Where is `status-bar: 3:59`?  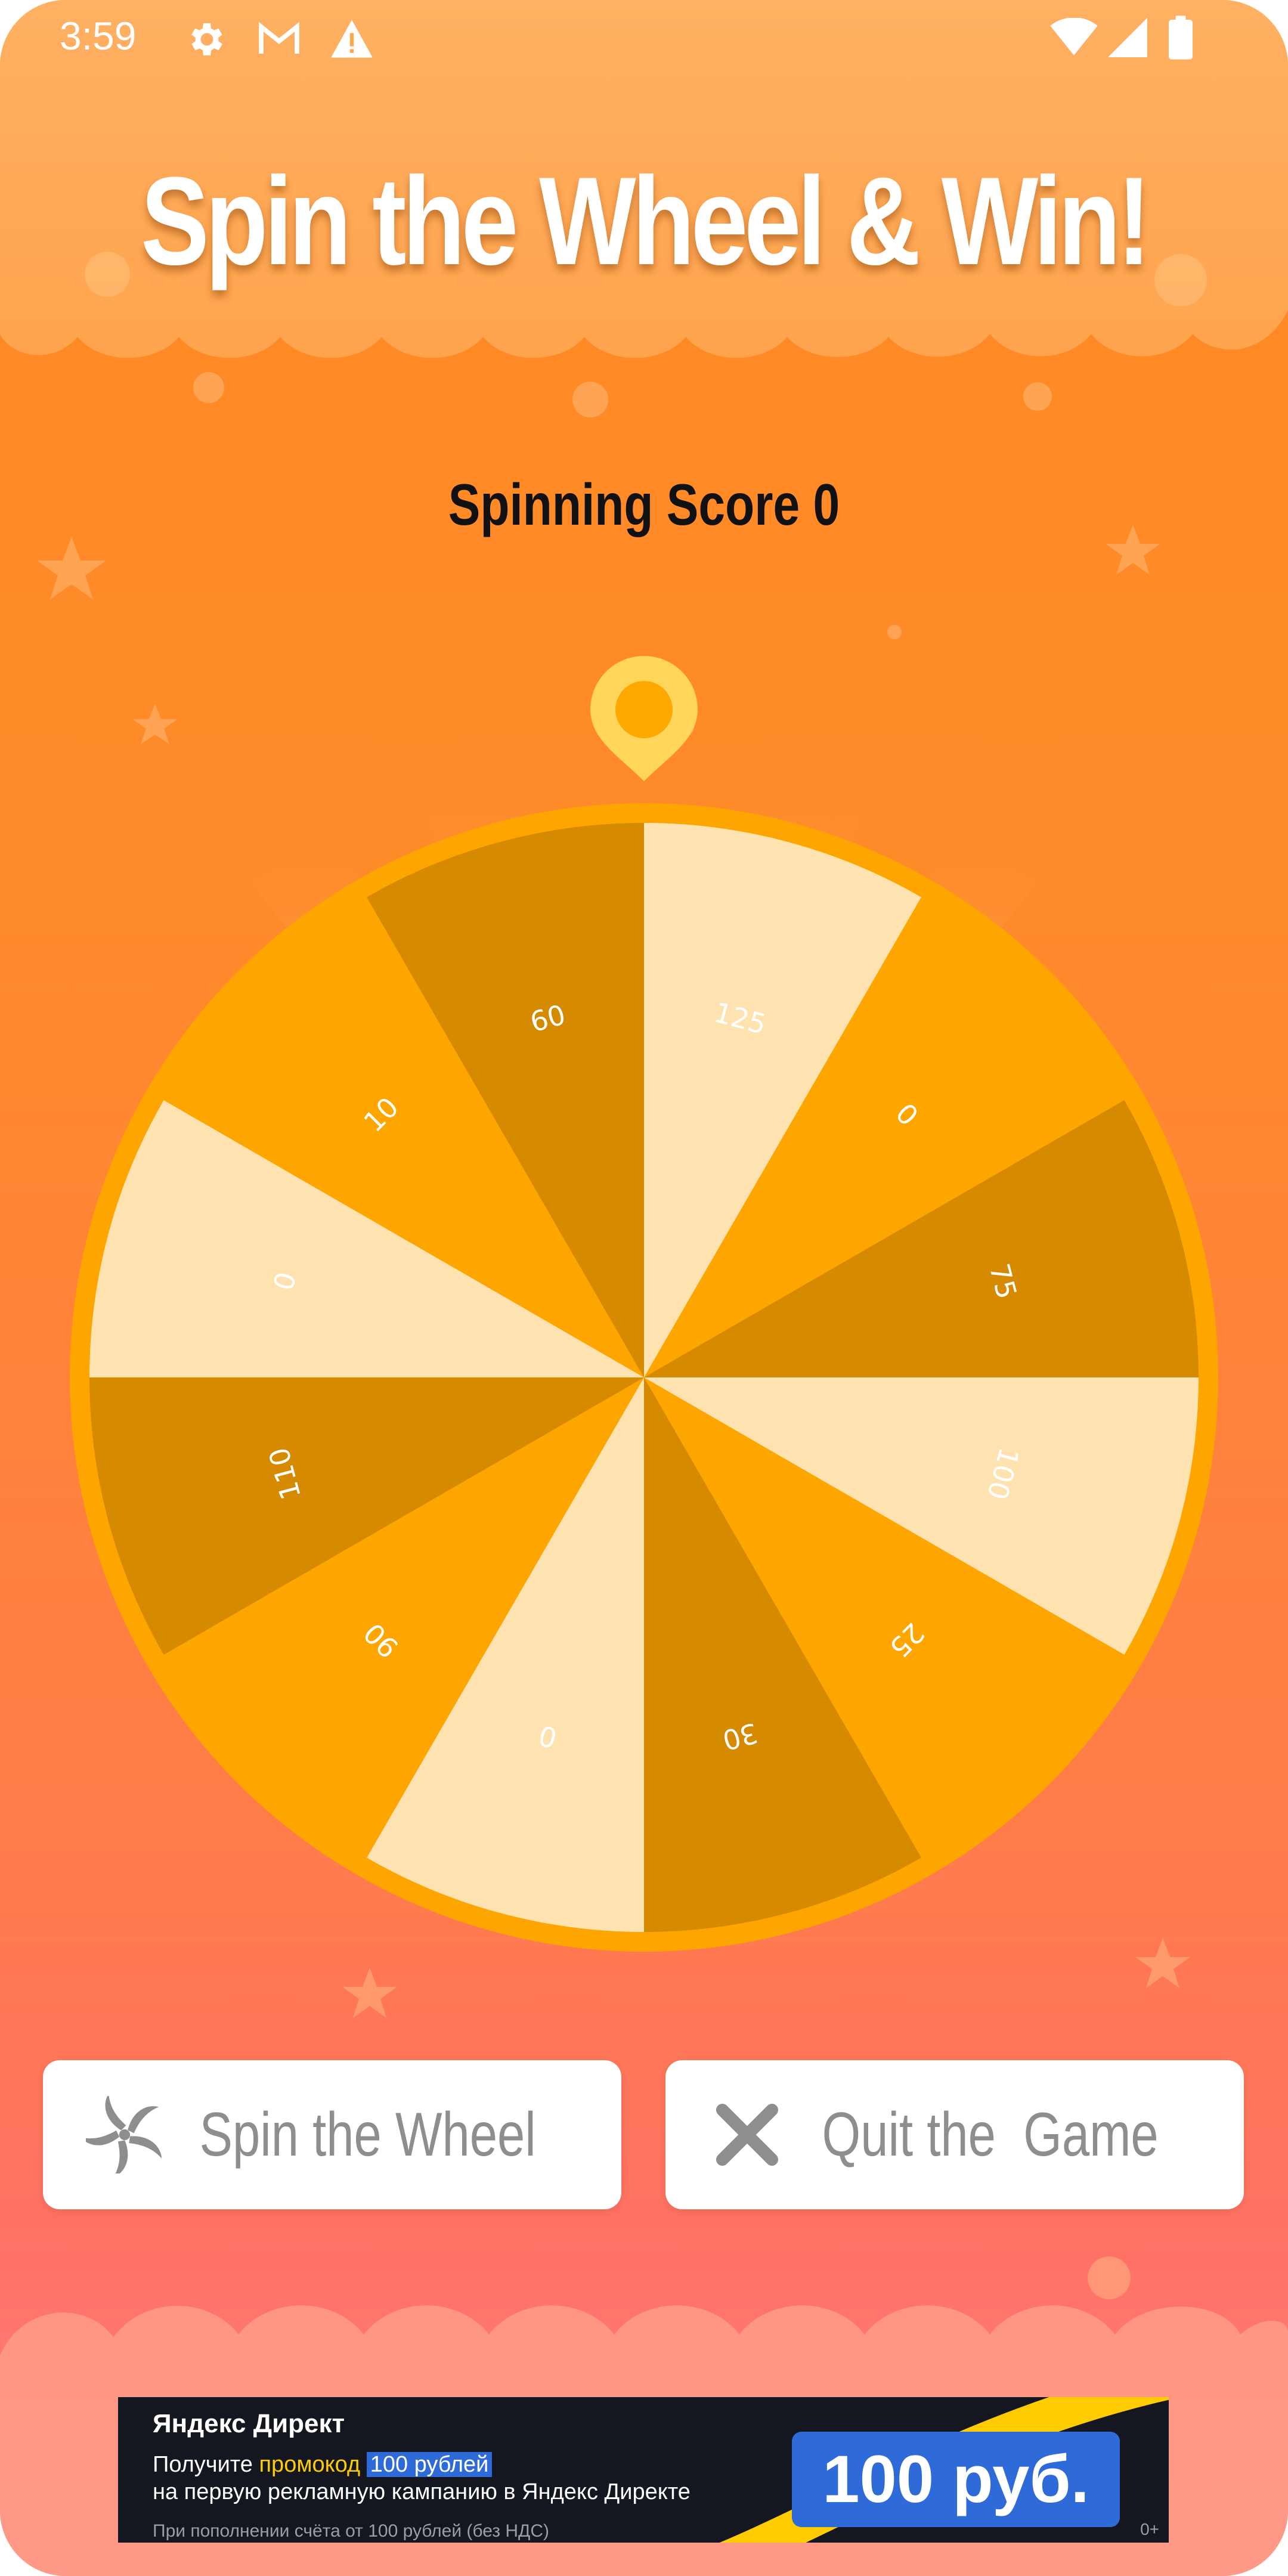
status-bar: 3:59 is located at coordinates (644, 39).